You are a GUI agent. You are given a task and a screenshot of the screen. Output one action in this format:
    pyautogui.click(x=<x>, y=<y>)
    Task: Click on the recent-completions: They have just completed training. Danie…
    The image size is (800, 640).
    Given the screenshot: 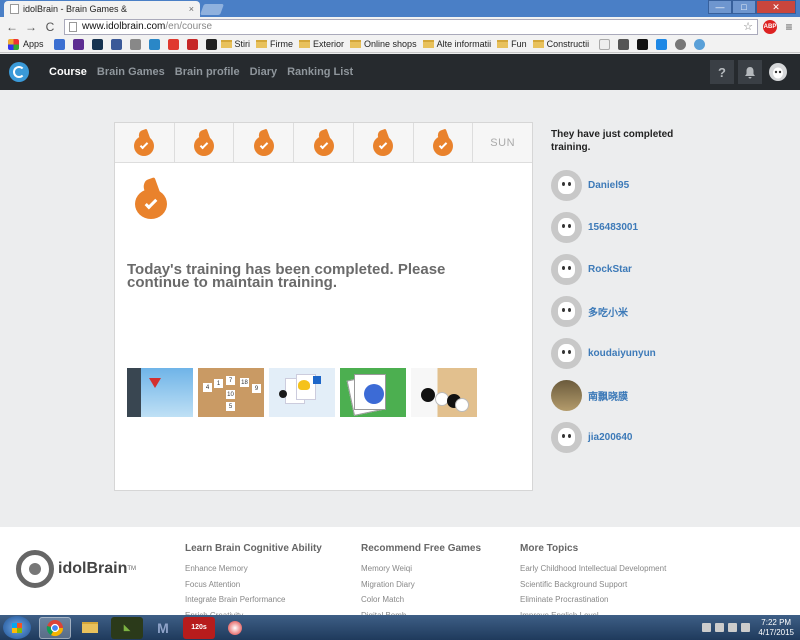 What is the action you would take?
    pyautogui.click(x=626, y=293)
    